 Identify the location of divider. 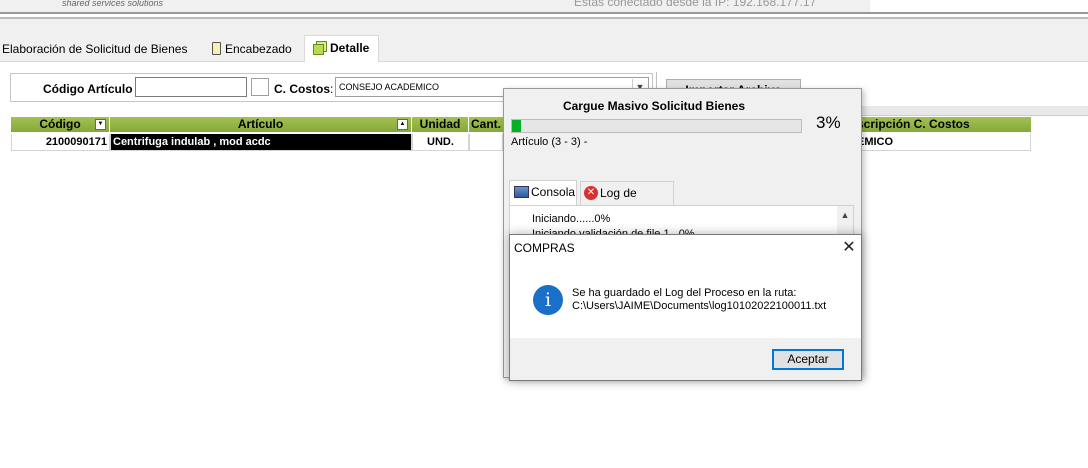
(544, 13).